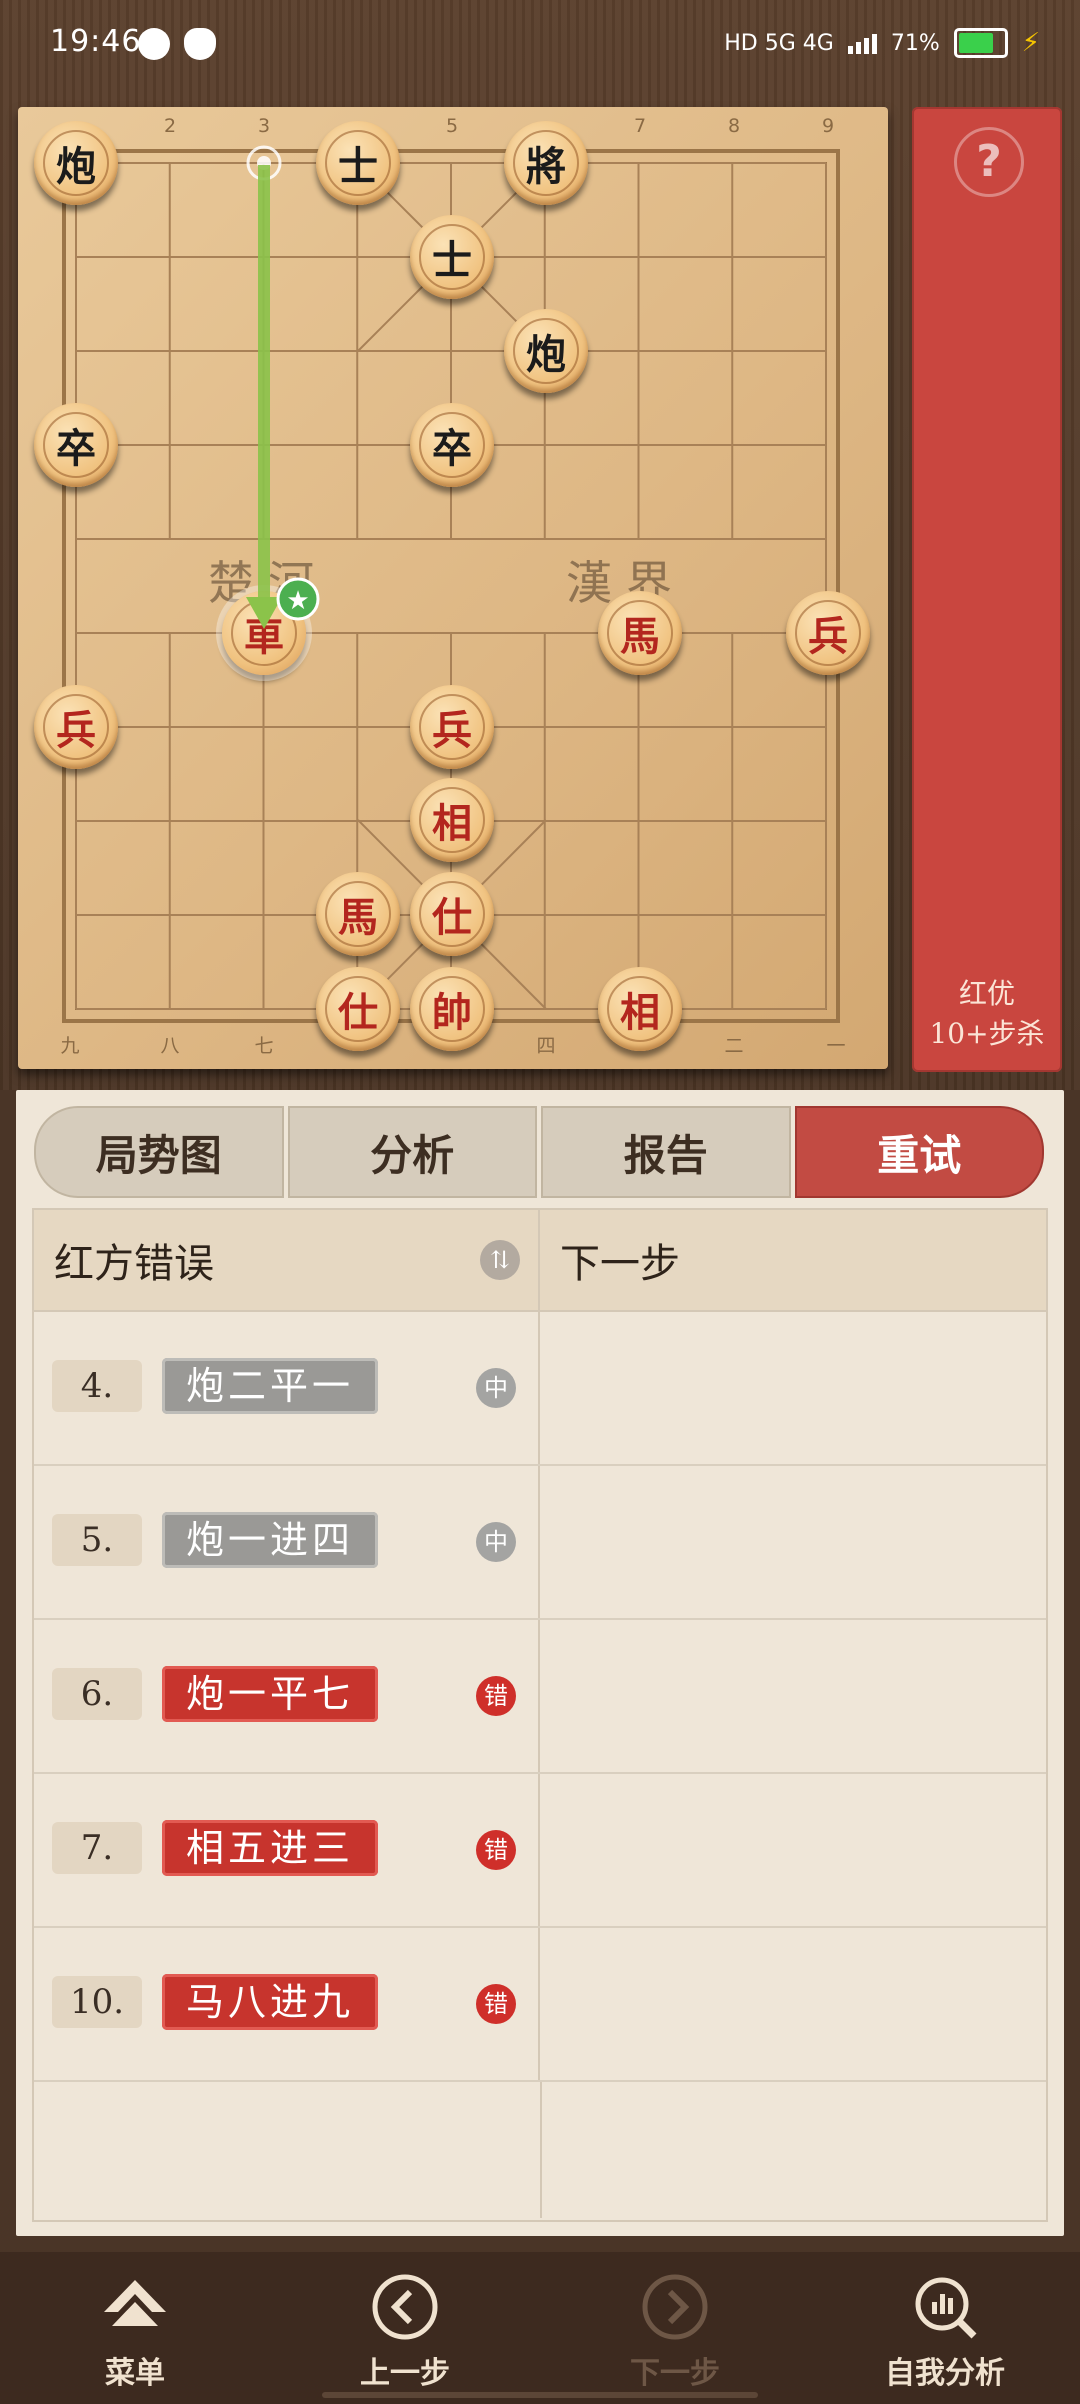  I want to click on file-label: 八, so click(170, 1046).